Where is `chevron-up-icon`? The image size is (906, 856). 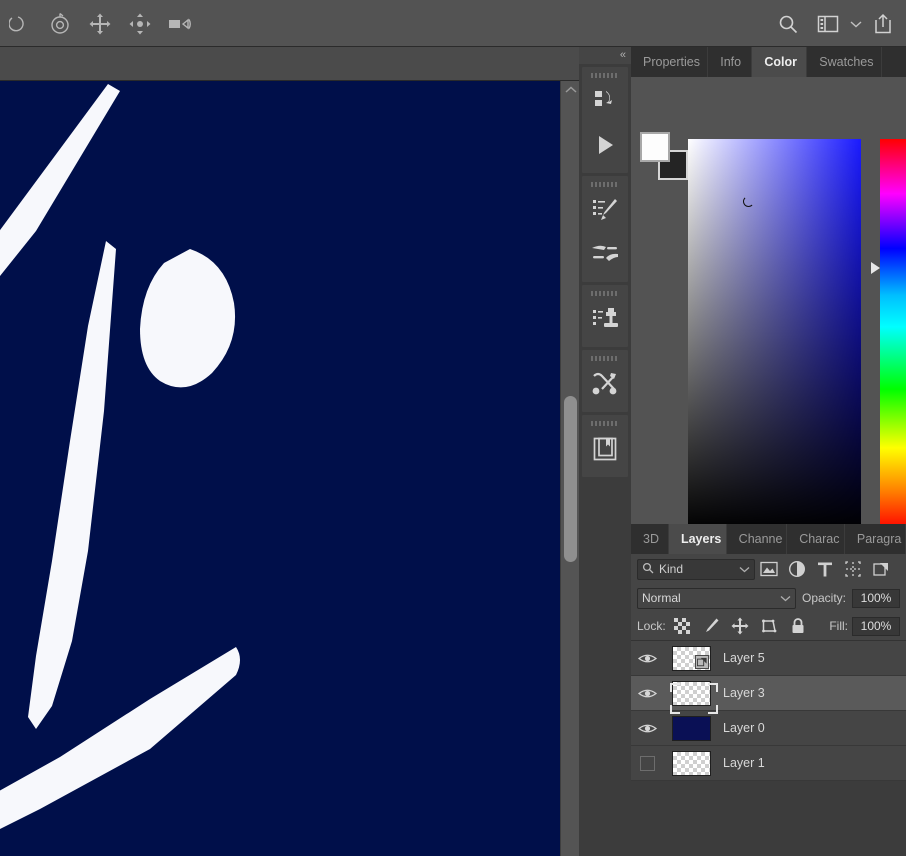
chevron-up-icon is located at coordinates (570, 90).